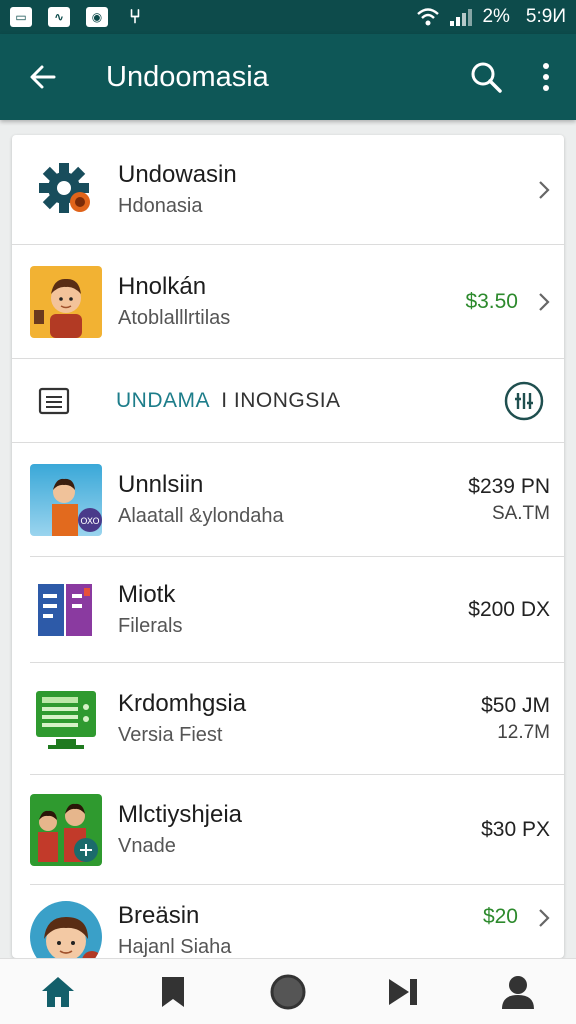 This screenshot has width=576, height=1024. I want to click on section-title: UNDAMA, so click(162, 400).